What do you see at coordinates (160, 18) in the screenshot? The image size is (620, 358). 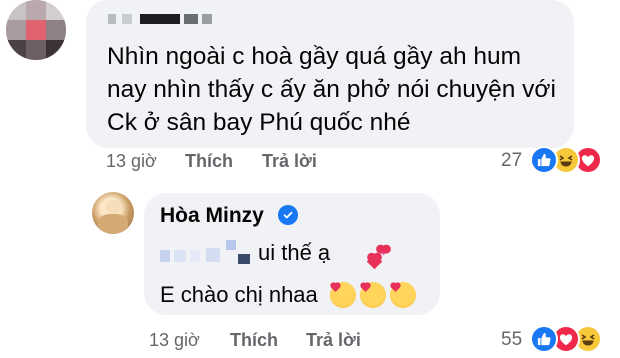 I see `commenter-name-redacted` at bounding box center [160, 18].